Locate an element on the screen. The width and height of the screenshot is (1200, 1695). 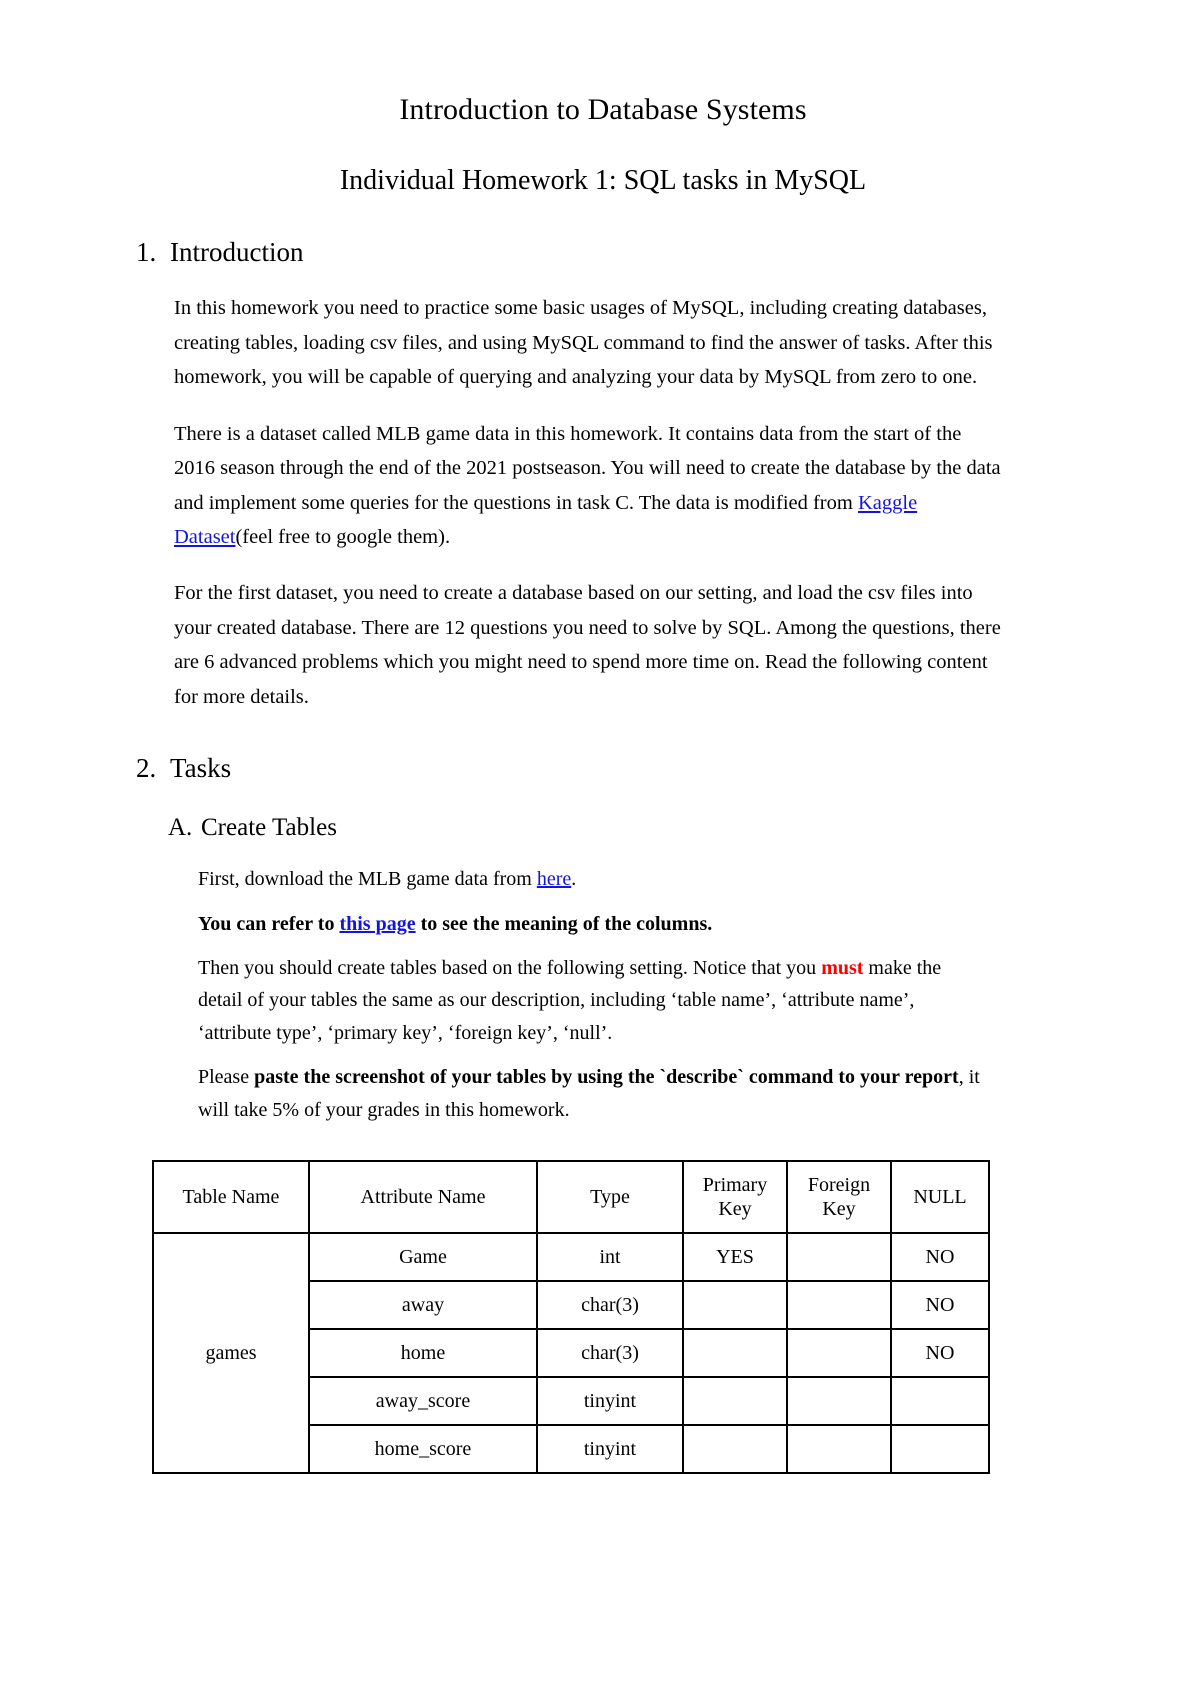
cell-attribute: home_score is located at coordinates (423, 1448).